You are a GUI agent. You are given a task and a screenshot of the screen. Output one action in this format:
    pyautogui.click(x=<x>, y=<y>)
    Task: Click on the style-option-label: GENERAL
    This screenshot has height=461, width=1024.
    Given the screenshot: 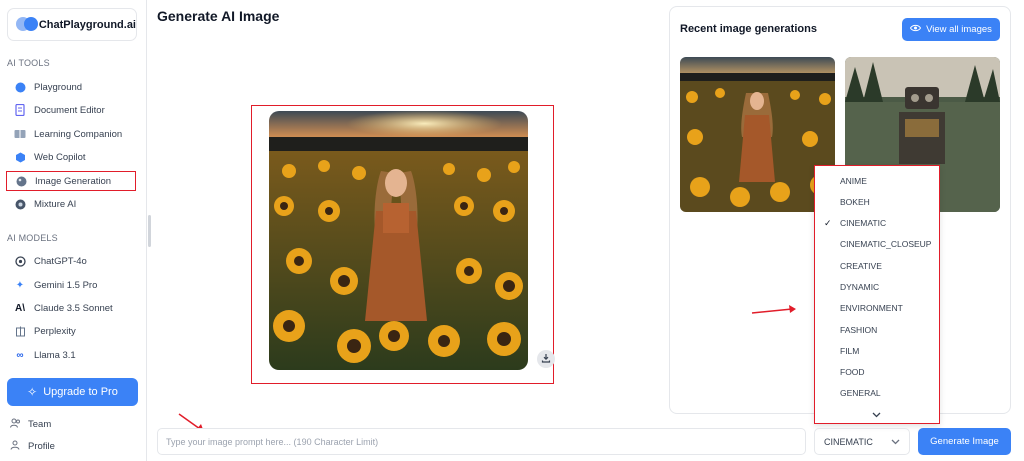 What is the action you would take?
    pyautogui.click(x=860, y=393)
    